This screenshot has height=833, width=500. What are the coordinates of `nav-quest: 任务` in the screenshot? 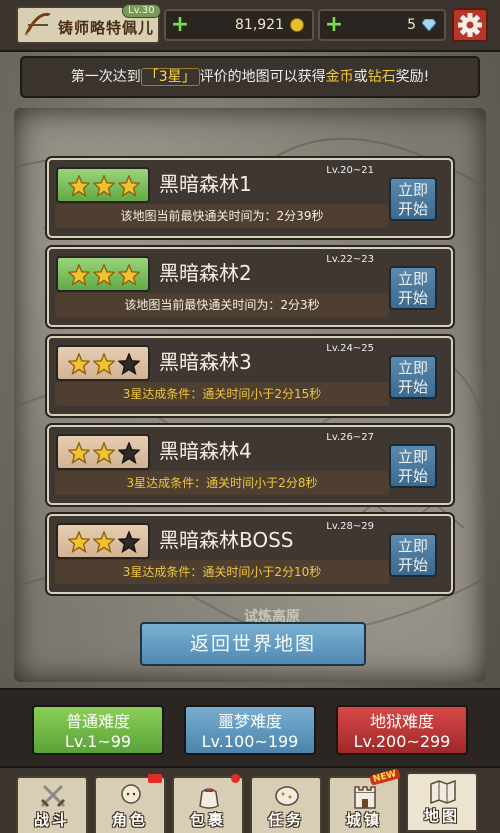 It's located at (286, 804).